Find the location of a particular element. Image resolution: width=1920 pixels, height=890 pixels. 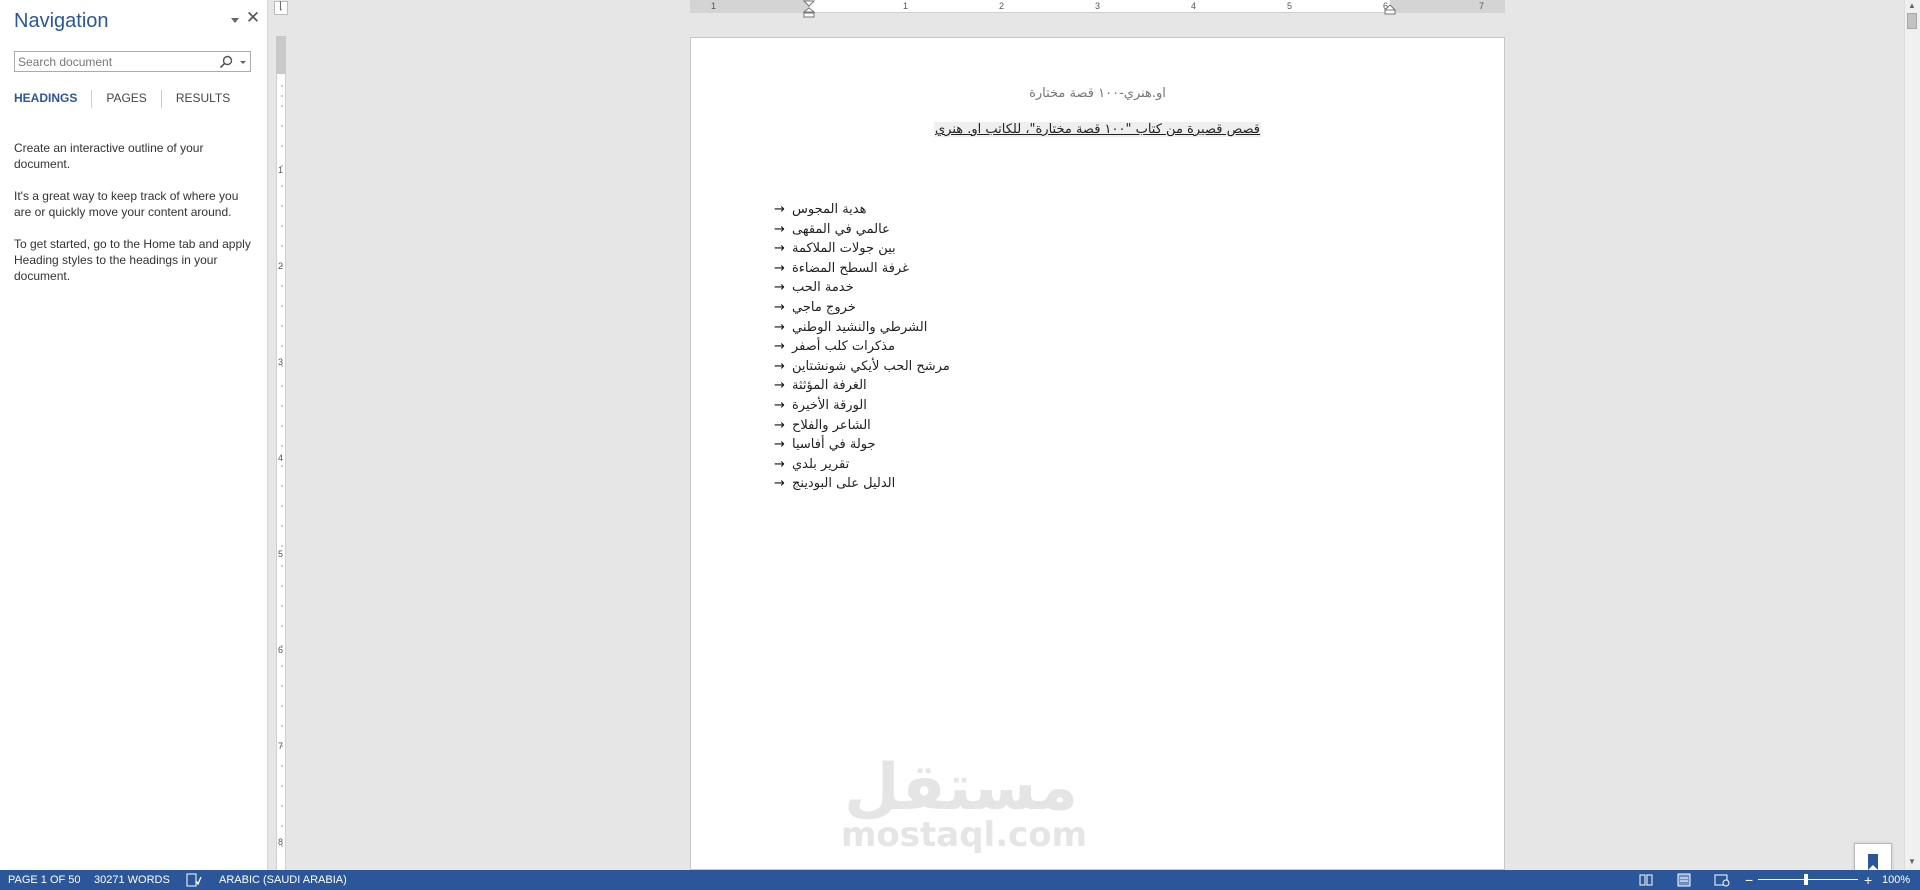

nav-tabs: HEADINGS PAGES RESULTS is located at coordinates (129, 99).